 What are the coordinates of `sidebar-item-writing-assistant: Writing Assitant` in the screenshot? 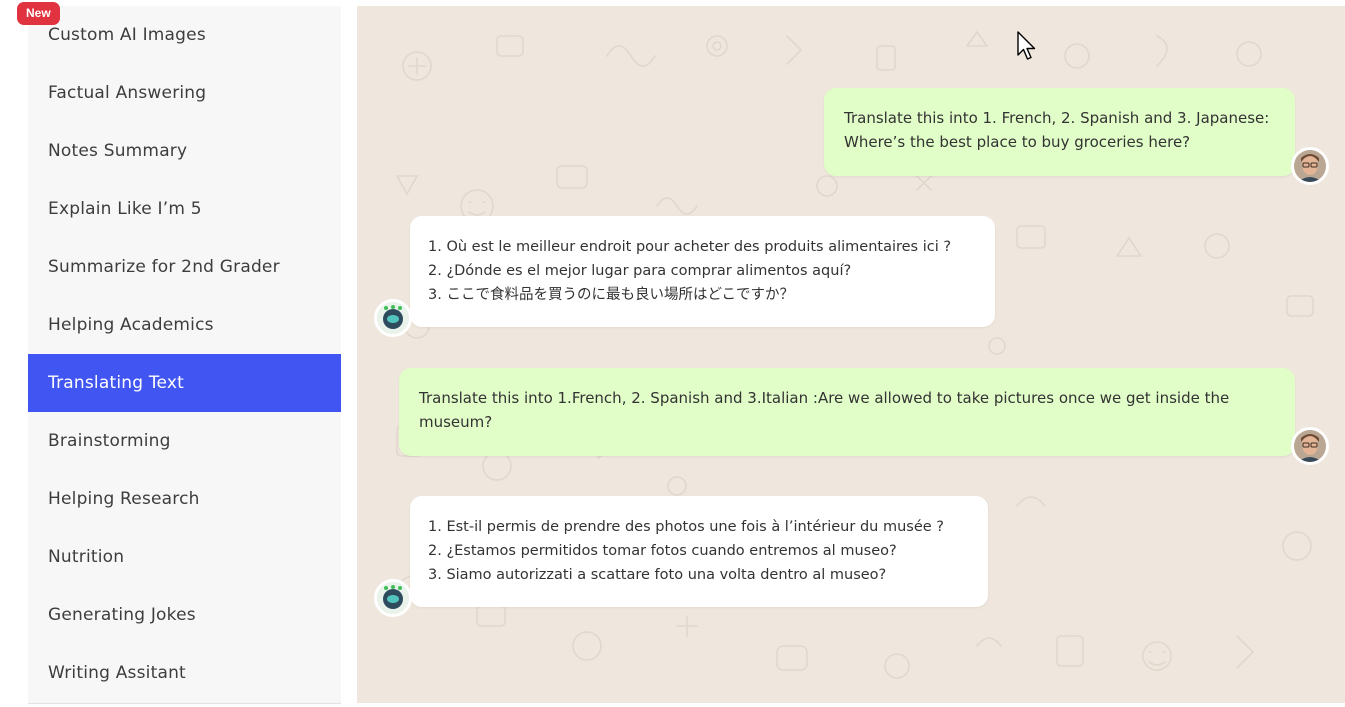 It's located at (184, 673).